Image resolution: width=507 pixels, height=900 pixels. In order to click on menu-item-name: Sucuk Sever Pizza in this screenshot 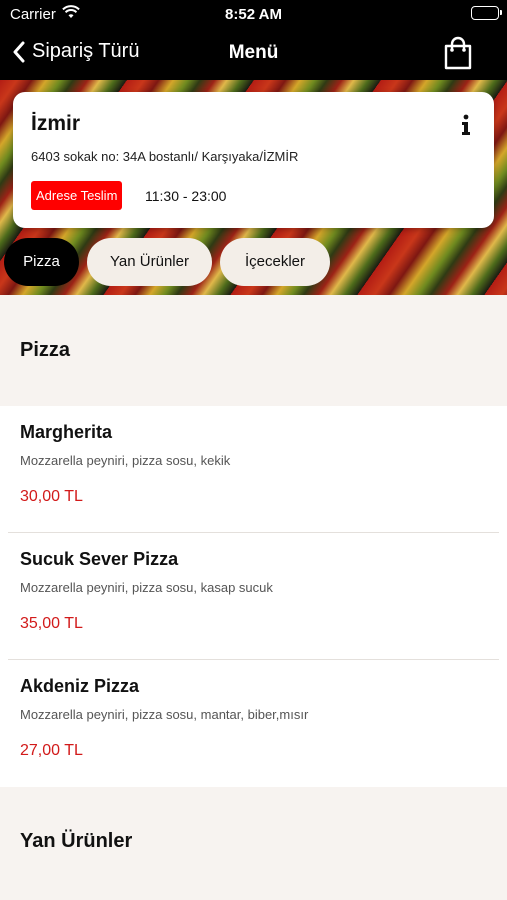, I will do `click(99, 559)`.